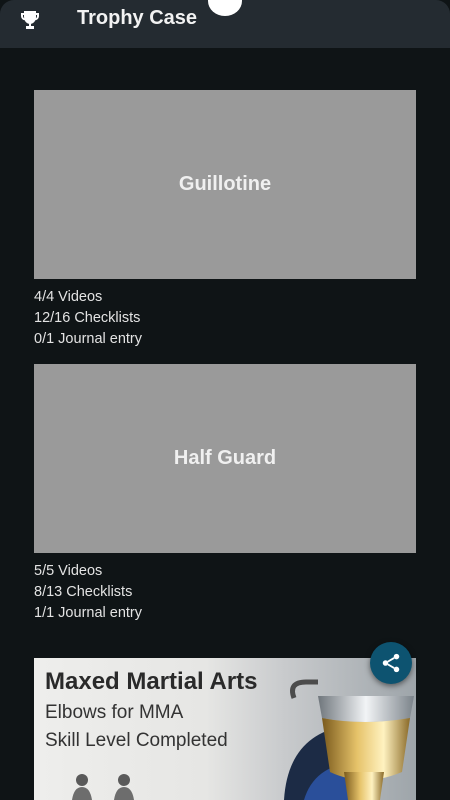 This screenshot has width=450, height=800. I want to click on page-title: Trophy Case, so click(137, 18).